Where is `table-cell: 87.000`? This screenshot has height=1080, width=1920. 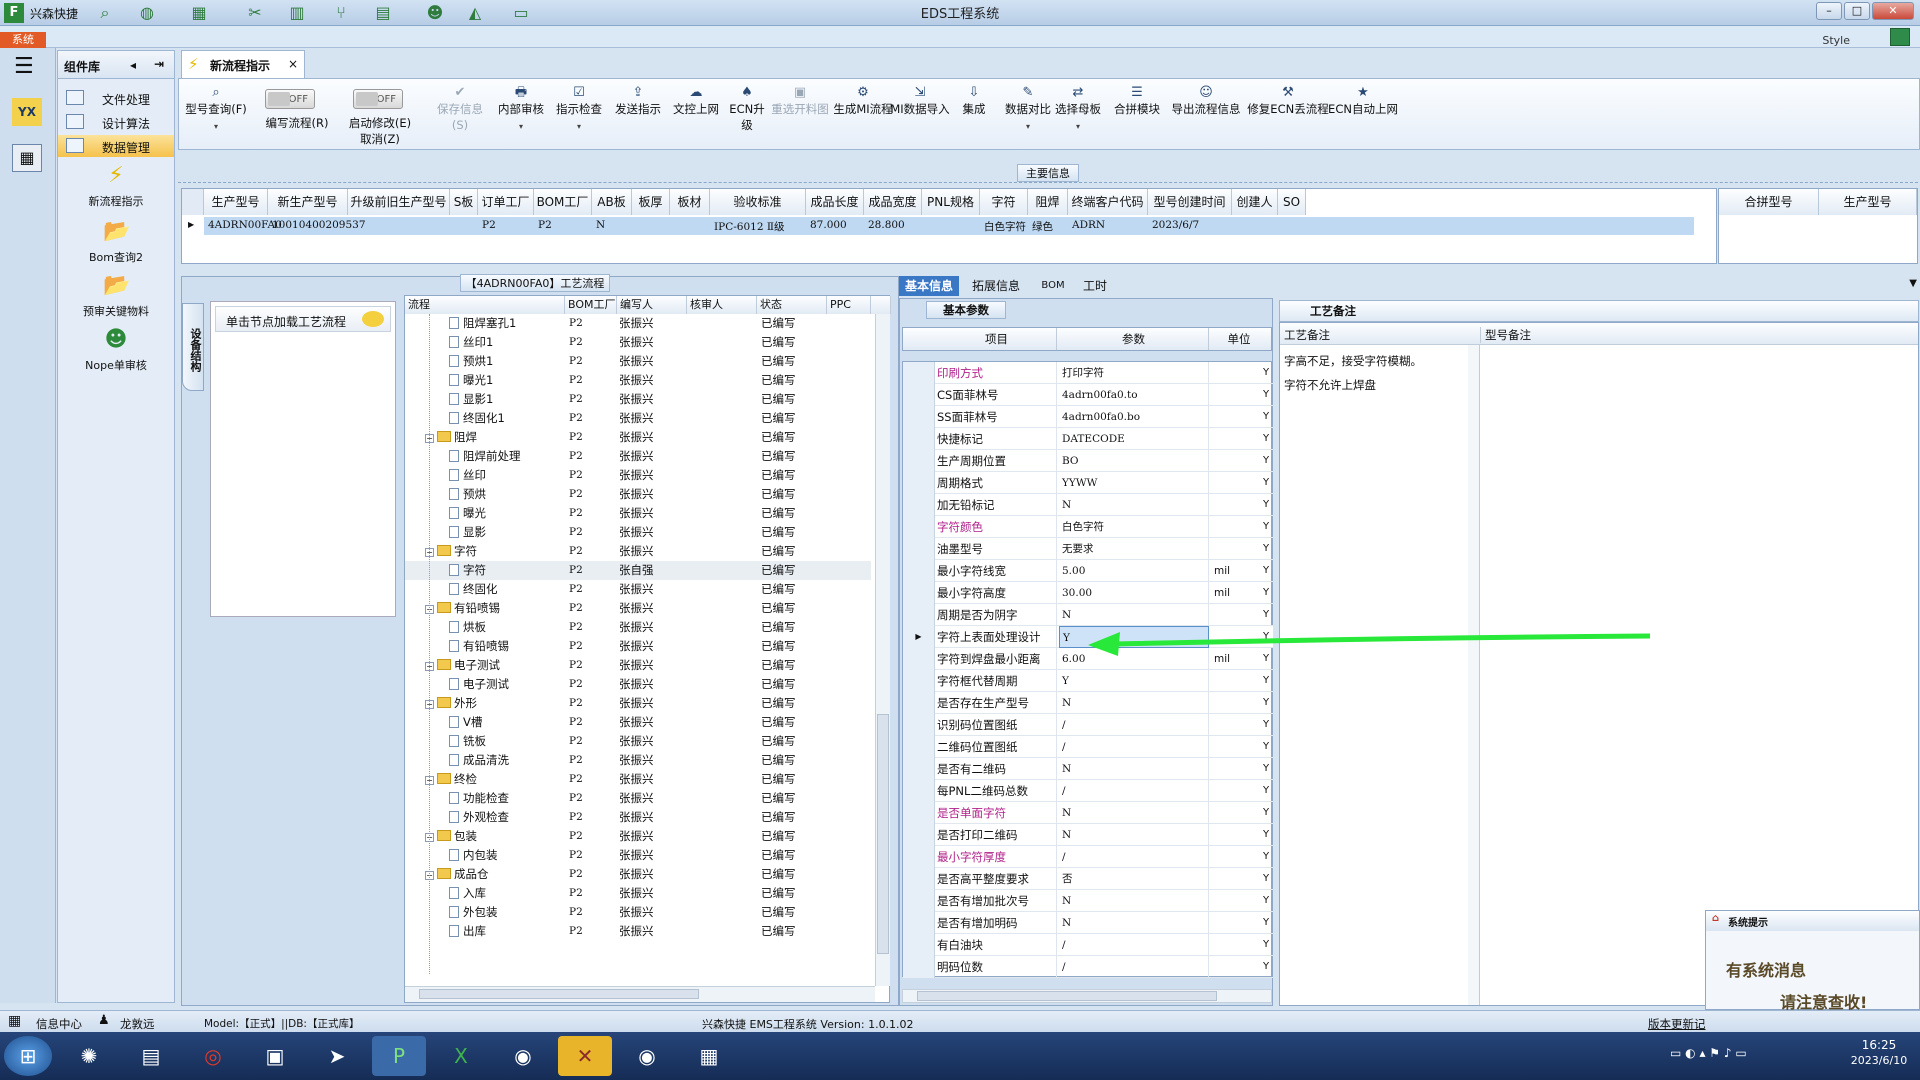 table-cell: 87.000 is located at coordinates (839, 225).